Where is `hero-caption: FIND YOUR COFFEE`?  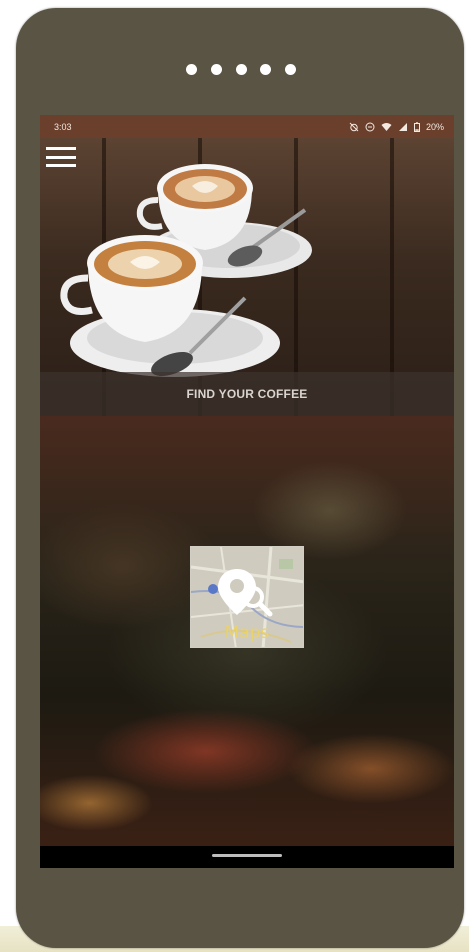 hero-caption: FIND YOUR COFFEE is located at coordinates (247, 394).